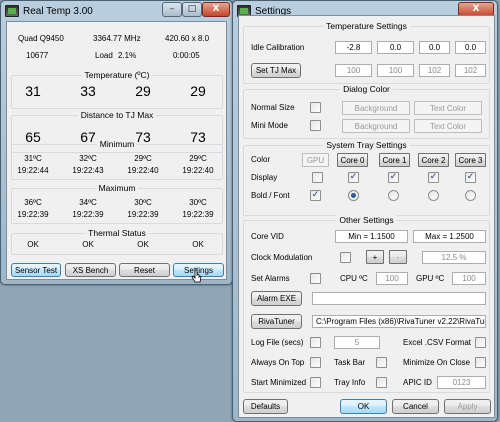  I want to click on apply-button: Apply, so click(467, 406).